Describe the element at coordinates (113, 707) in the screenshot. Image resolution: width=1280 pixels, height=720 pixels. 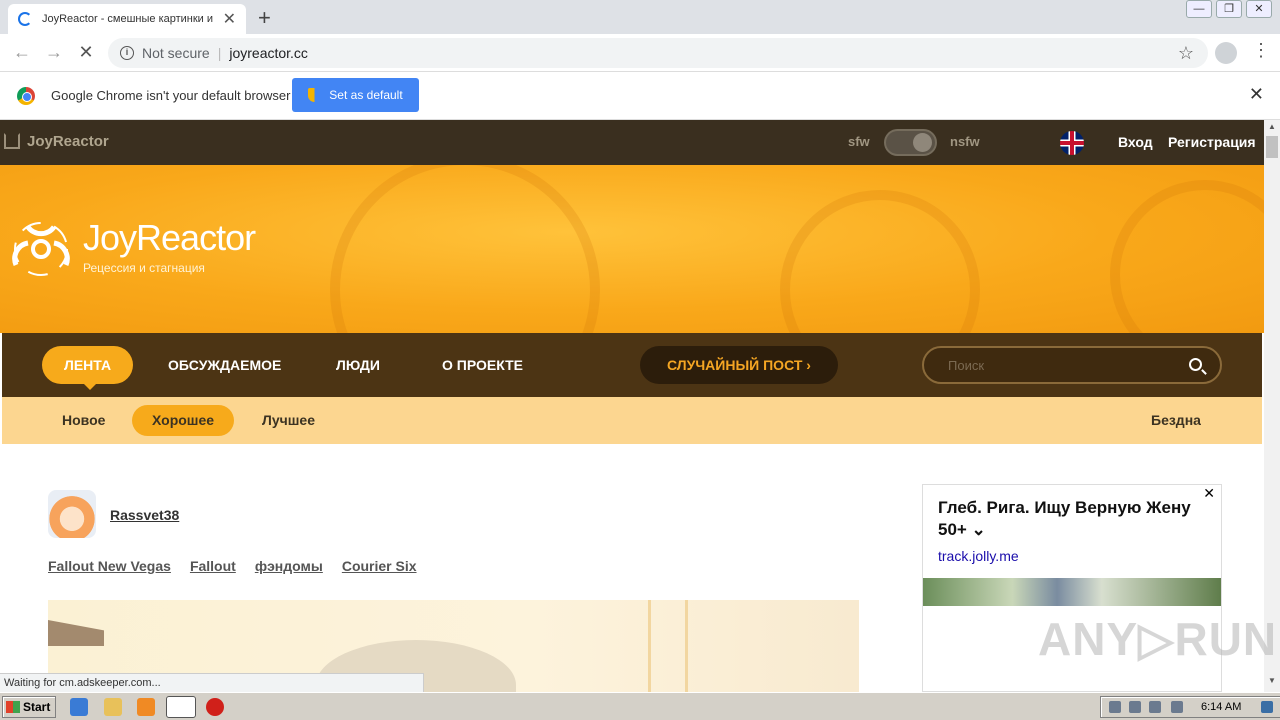
I see `folder-icon` at that location.